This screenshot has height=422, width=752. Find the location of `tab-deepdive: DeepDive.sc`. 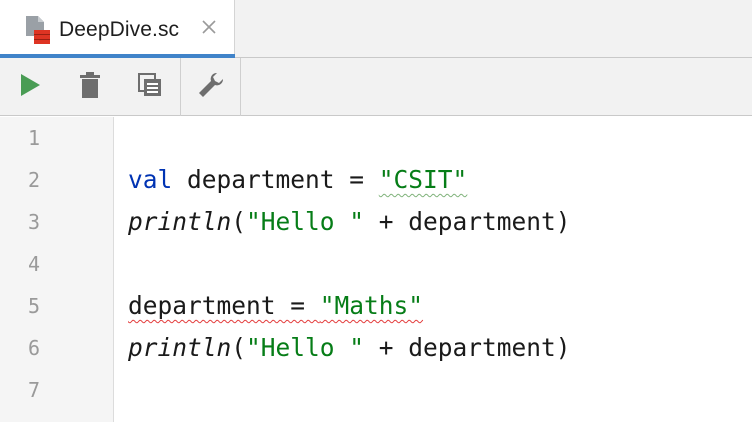

tab-deepdive: DeepDive.sc is located at coordinates (117, 29).